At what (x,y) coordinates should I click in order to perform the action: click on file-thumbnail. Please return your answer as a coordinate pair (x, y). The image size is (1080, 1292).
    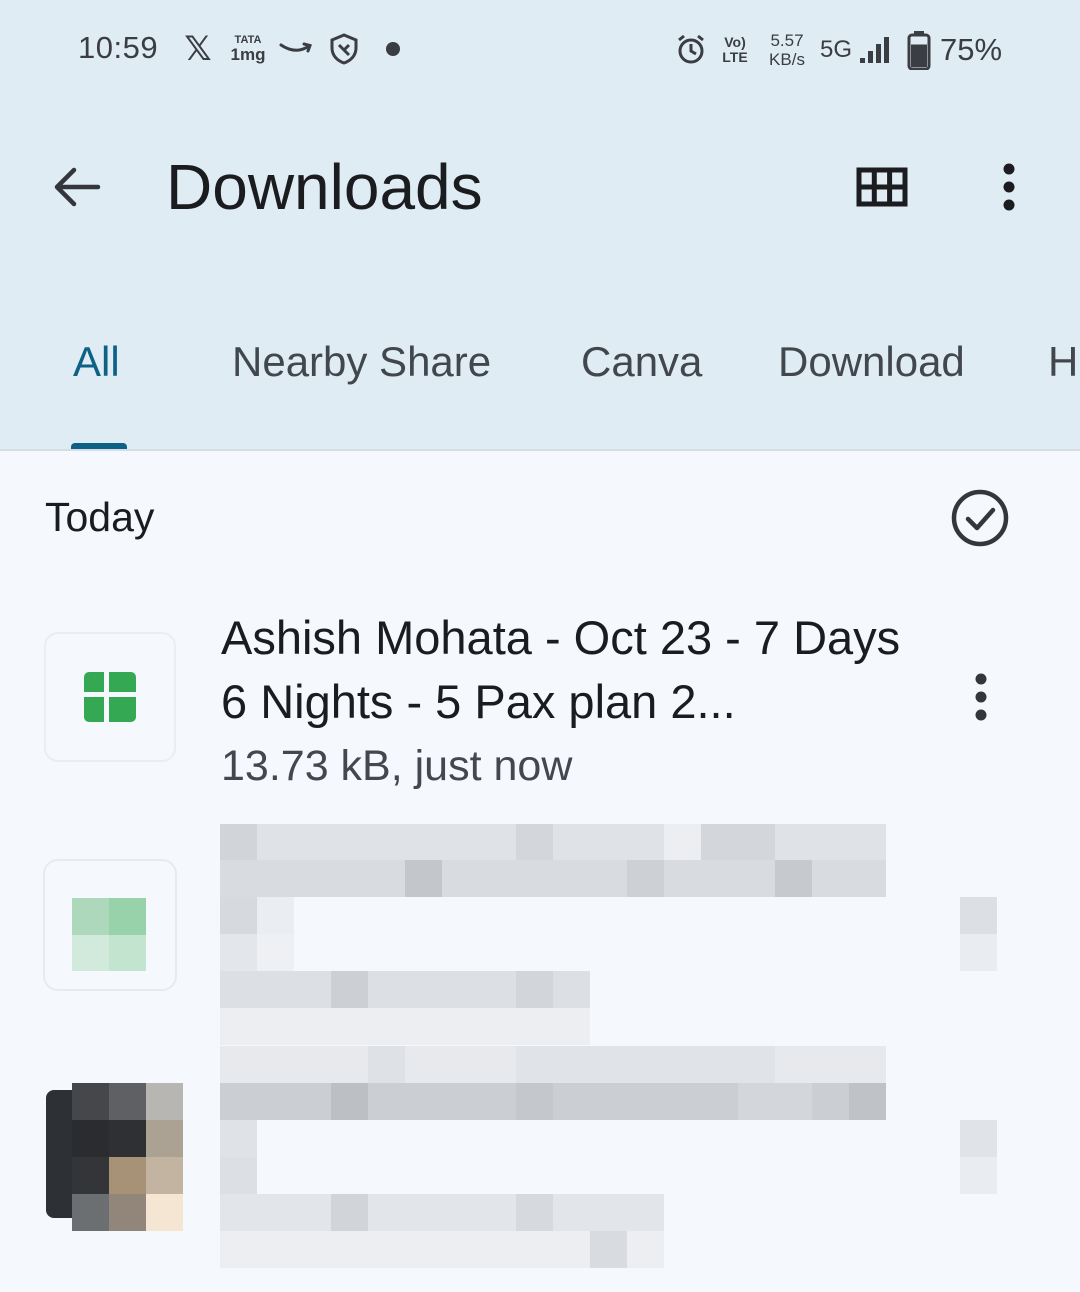
    Looking at the image, I should click on (110, 697).